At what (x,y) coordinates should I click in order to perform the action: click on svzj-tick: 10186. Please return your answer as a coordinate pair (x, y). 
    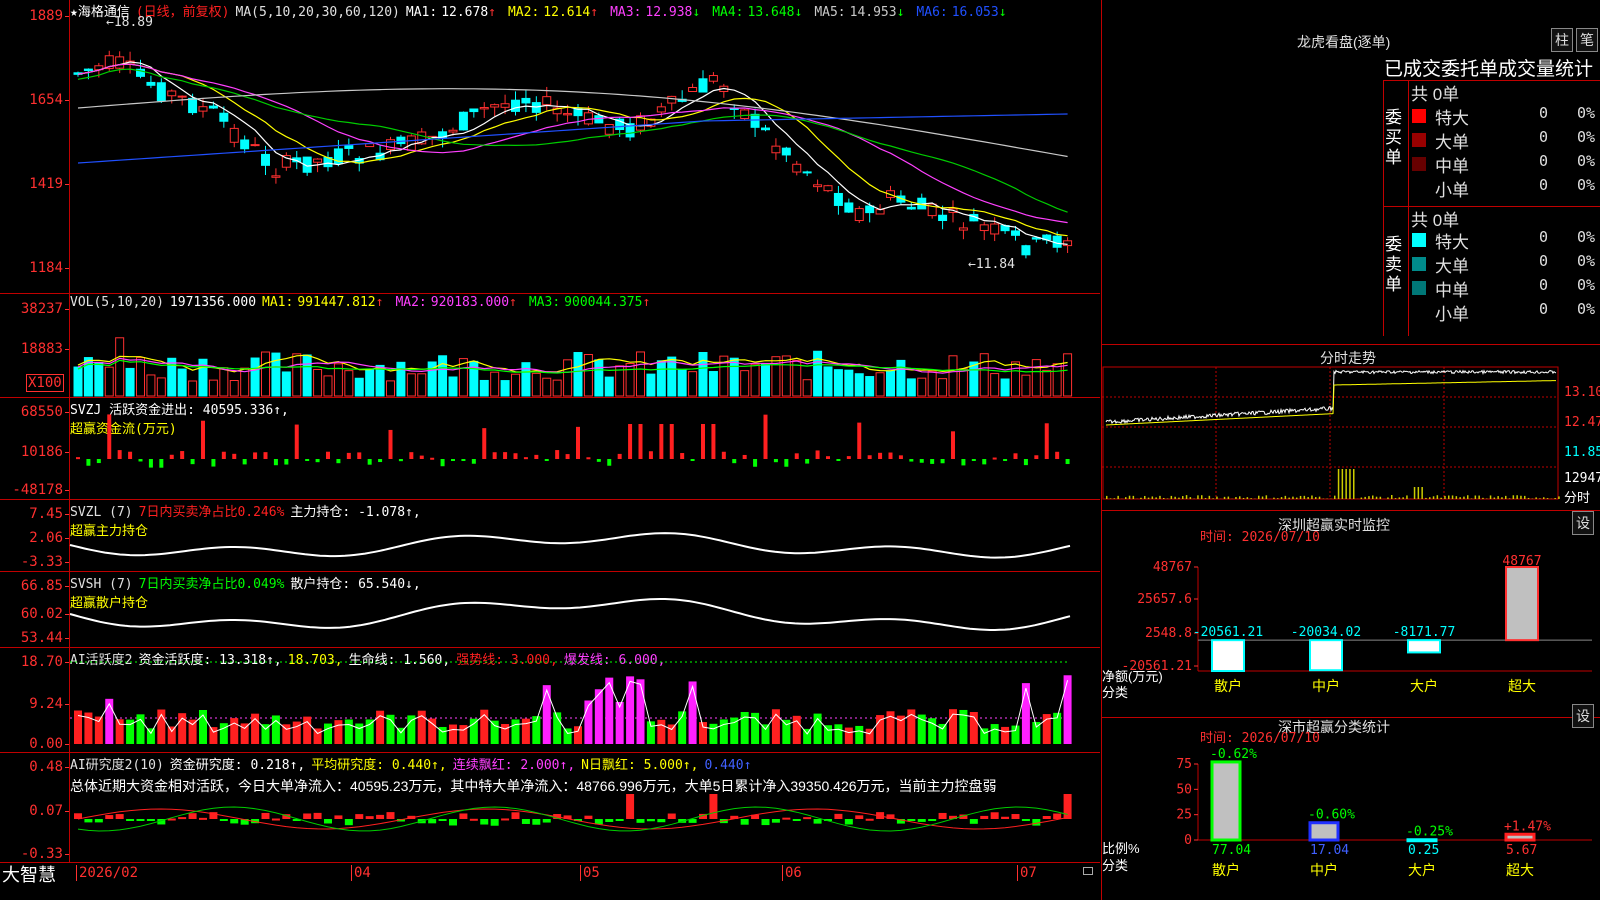
    Looking at the image, I should click on (45, 452).